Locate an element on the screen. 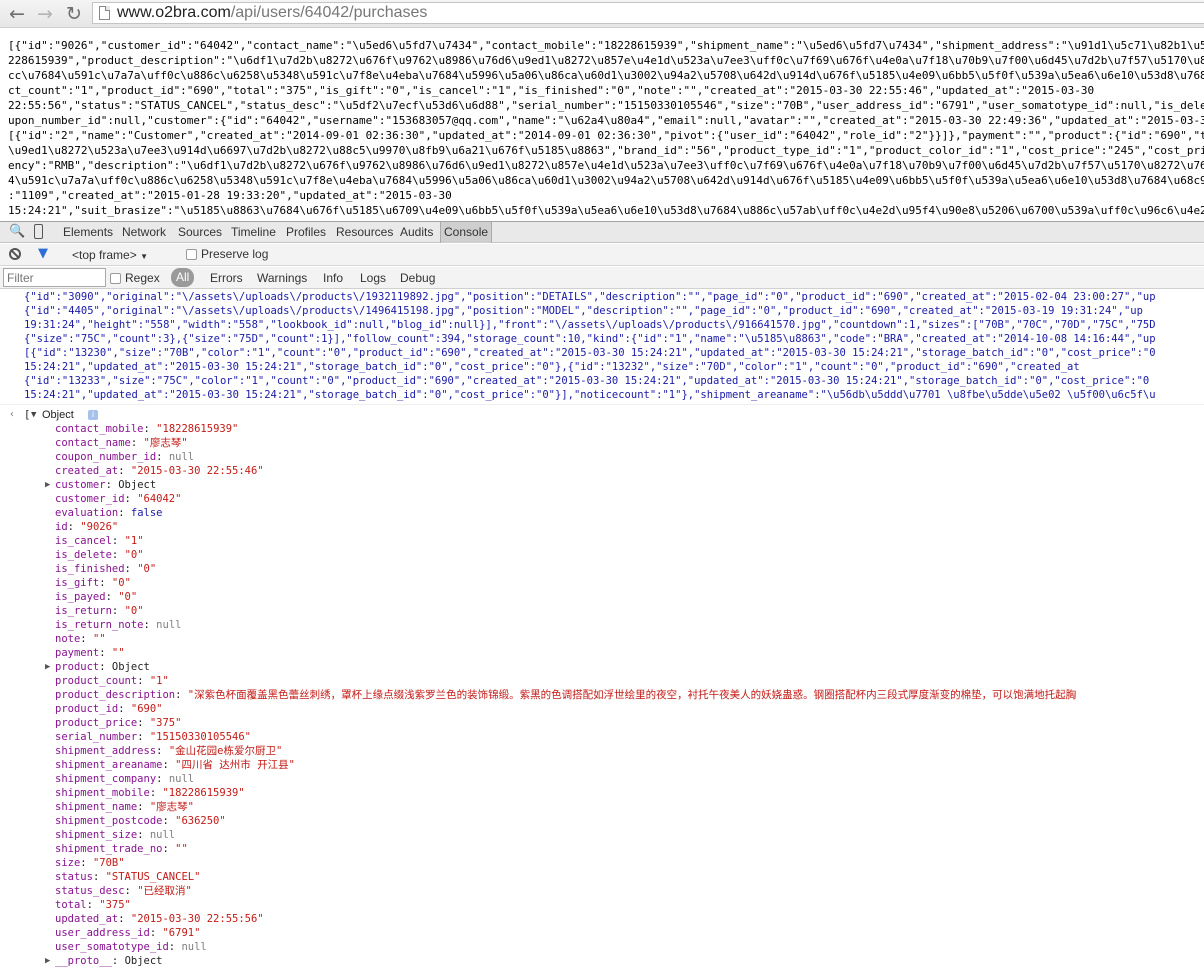 This screenshot has height=972, width=1204. object-property-row: ▶ customer: Object is located at coordinates (602, 485).